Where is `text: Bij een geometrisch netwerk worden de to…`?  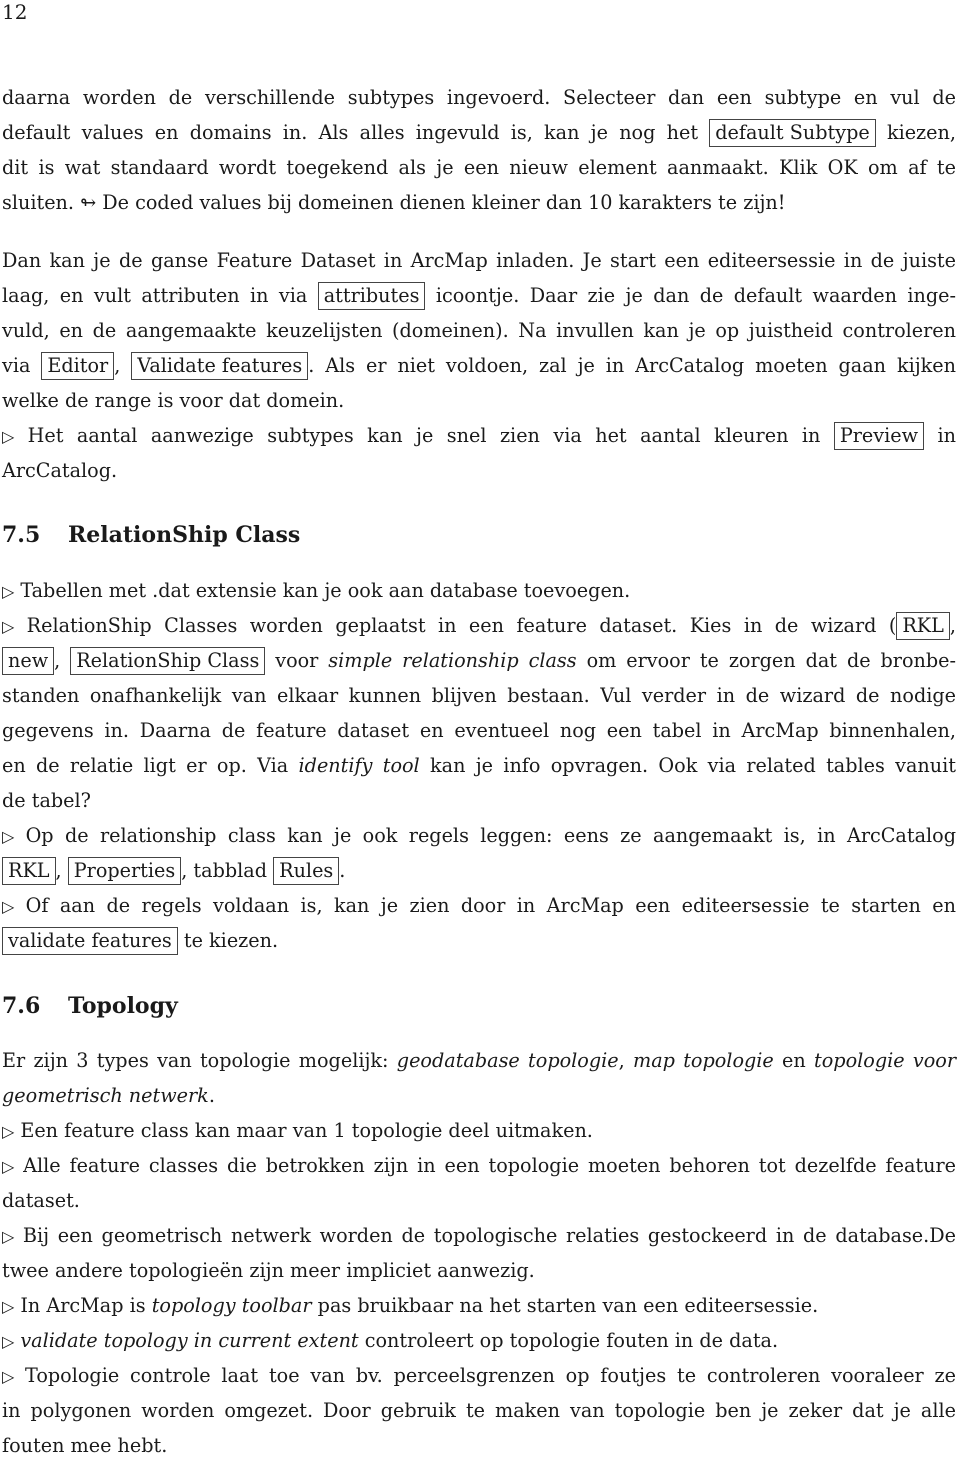 text: Bij een geometrisch netwerk worden de to… is located at coordinates (489, 1235).